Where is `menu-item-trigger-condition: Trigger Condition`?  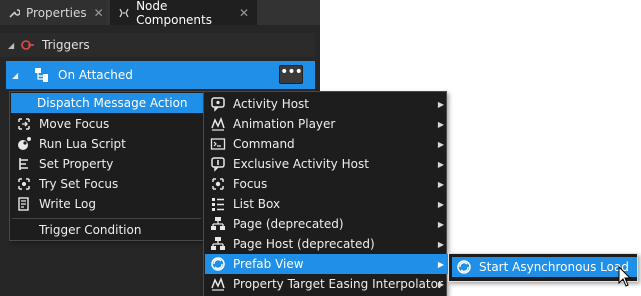 menu-item-trigger-condition: Trigger Condition is located at coordinates (121, 230).